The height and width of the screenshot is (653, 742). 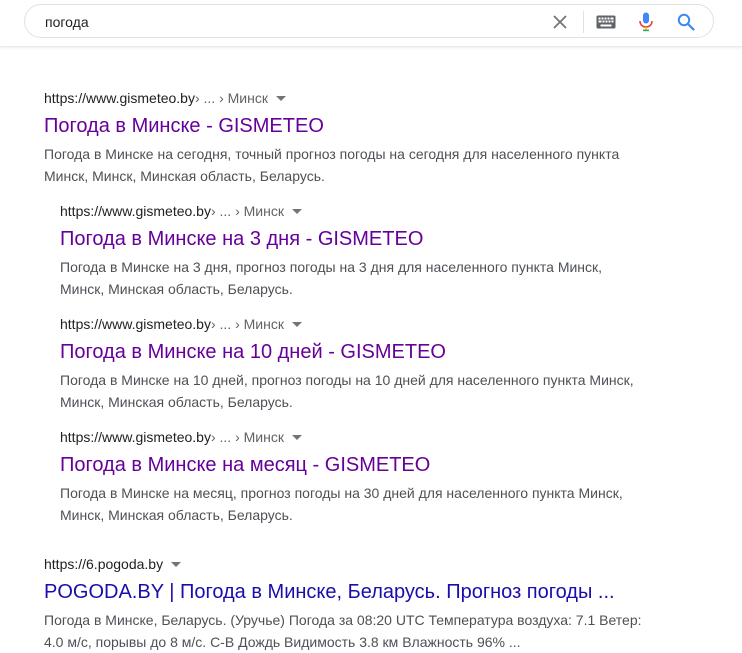 What do you see at coordinates (104, 564) in the screenshot?
I see `result-url-domain: https://6.pogoda.by` at bounding box center [104, 564].